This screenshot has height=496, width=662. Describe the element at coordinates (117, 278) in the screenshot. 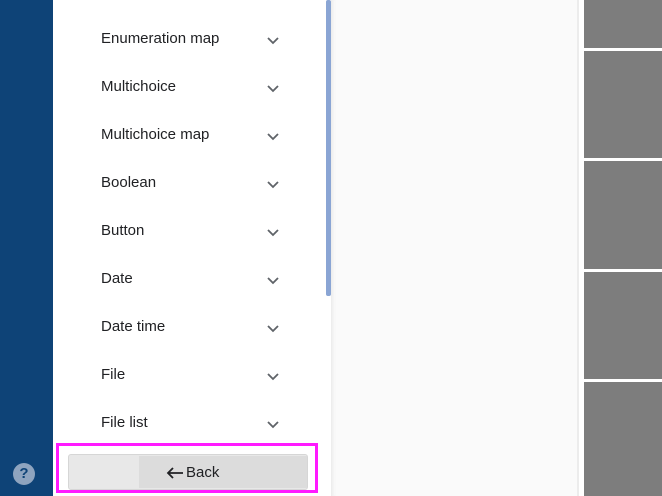

I see `panel-item-label: Date` at that location.